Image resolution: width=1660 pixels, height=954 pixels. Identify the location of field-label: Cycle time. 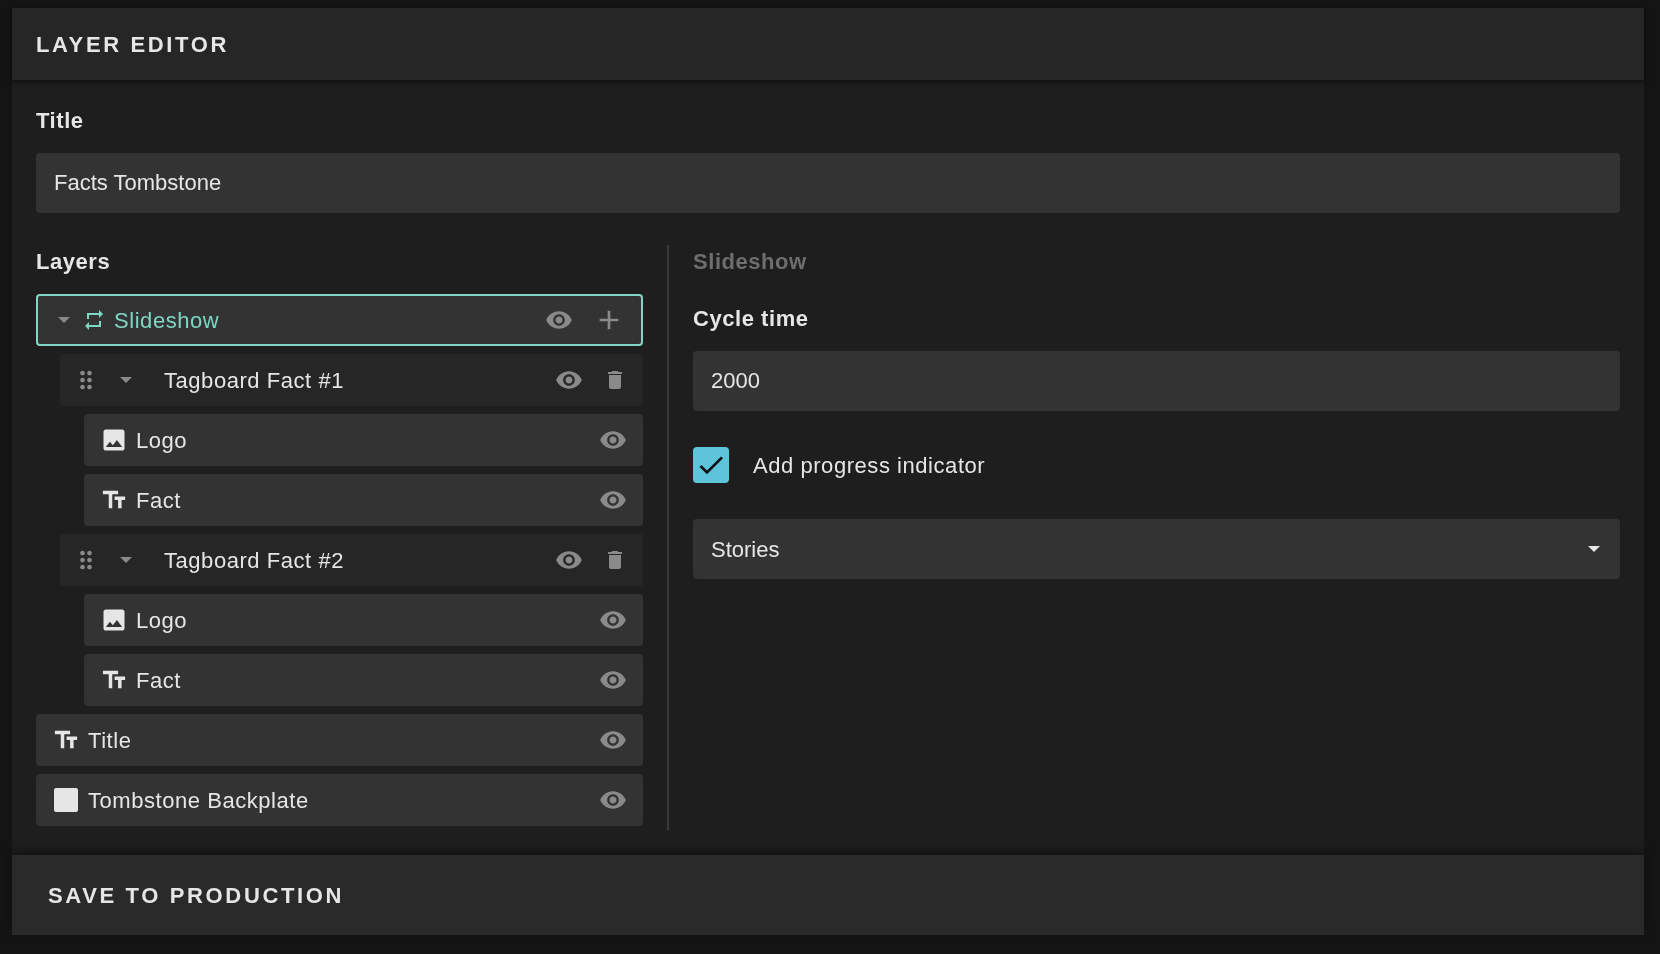
(751, 319).